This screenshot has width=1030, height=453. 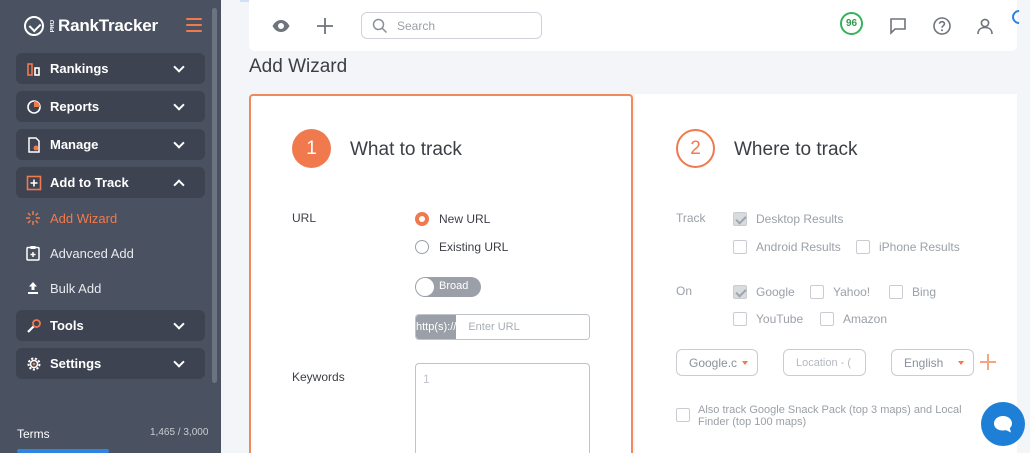 What do you see at coordinates (75, 106) in the screenshot?
I see `nav-label: Reports` at bounding box center [75, 106].